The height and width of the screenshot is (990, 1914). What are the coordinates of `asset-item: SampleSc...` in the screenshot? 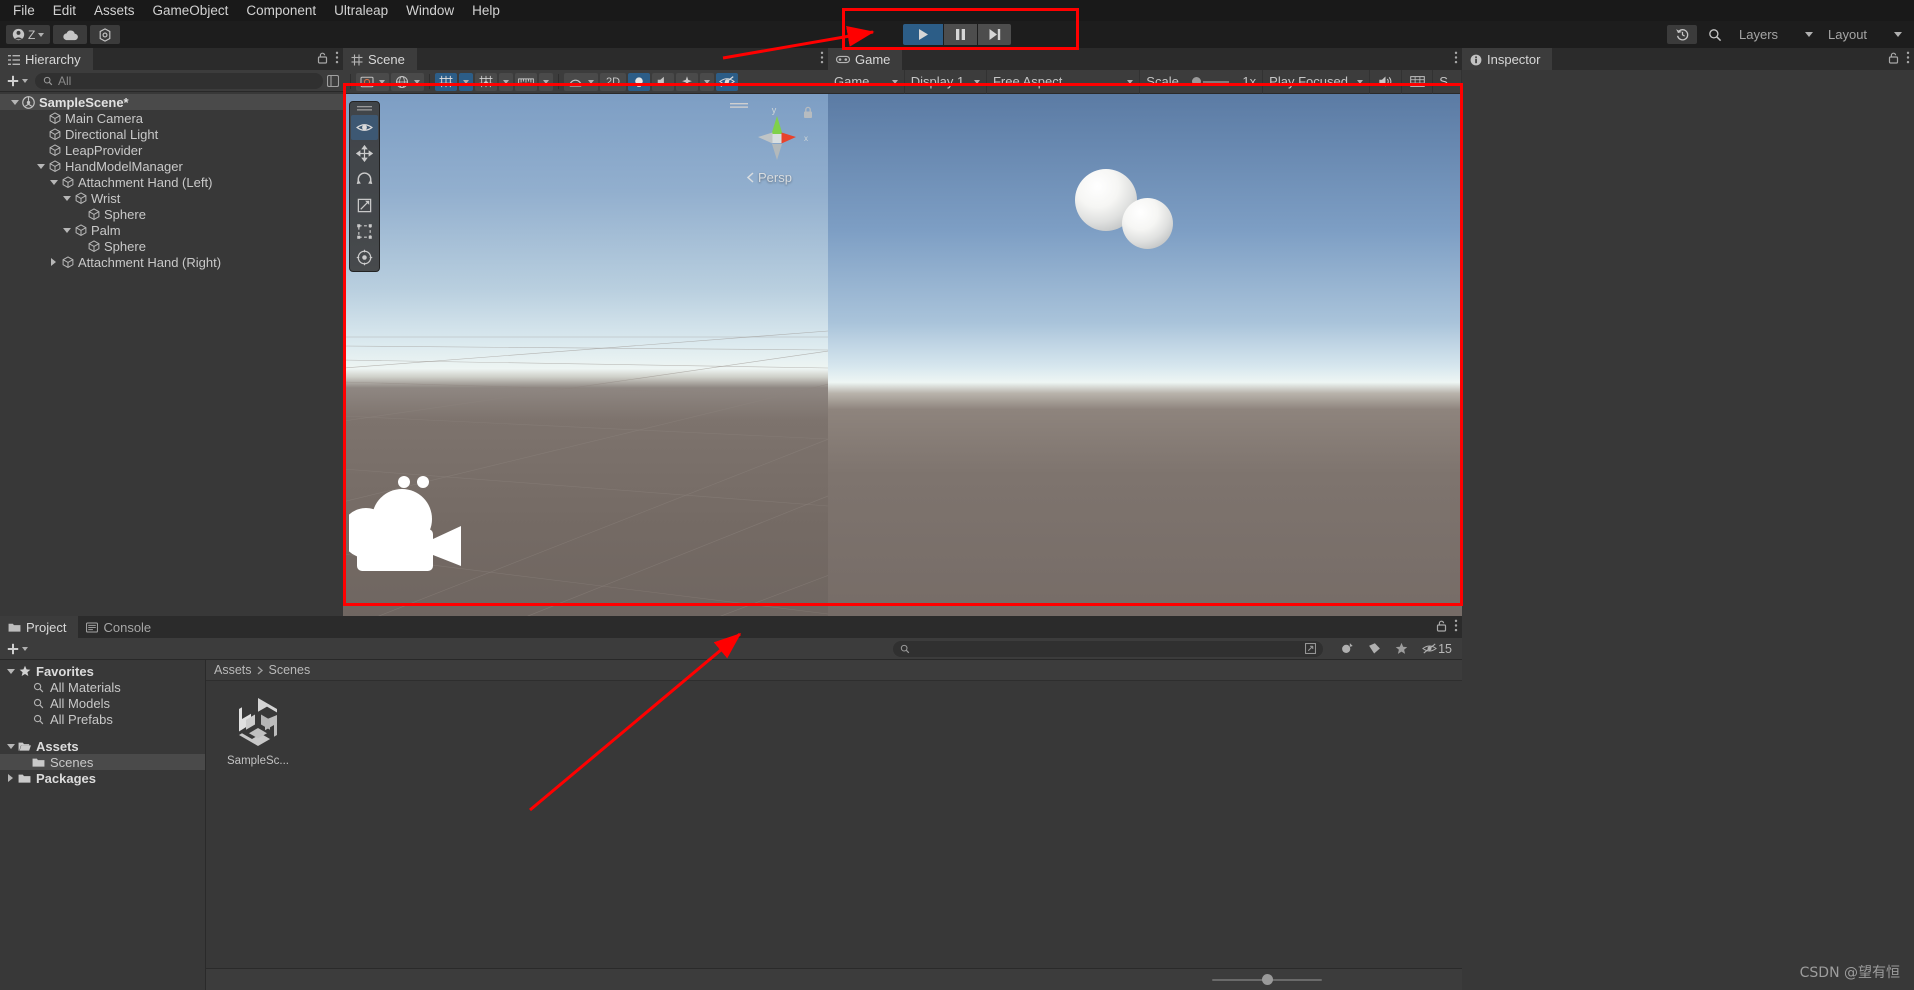 It's located at (258, 730).